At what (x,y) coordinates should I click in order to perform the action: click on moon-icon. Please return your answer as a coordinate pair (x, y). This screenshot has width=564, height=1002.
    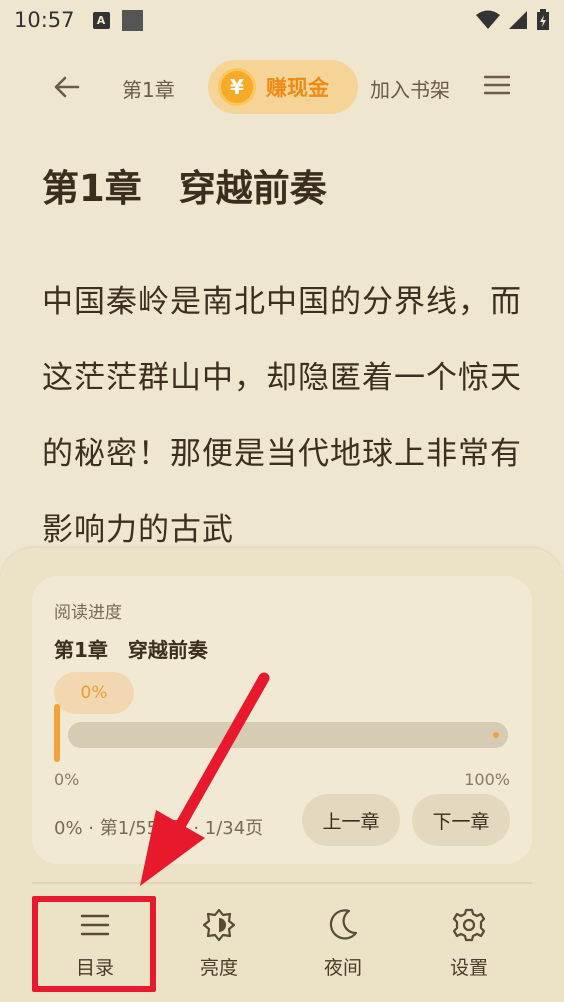
    Looking at the image, I should click on (343, 923).